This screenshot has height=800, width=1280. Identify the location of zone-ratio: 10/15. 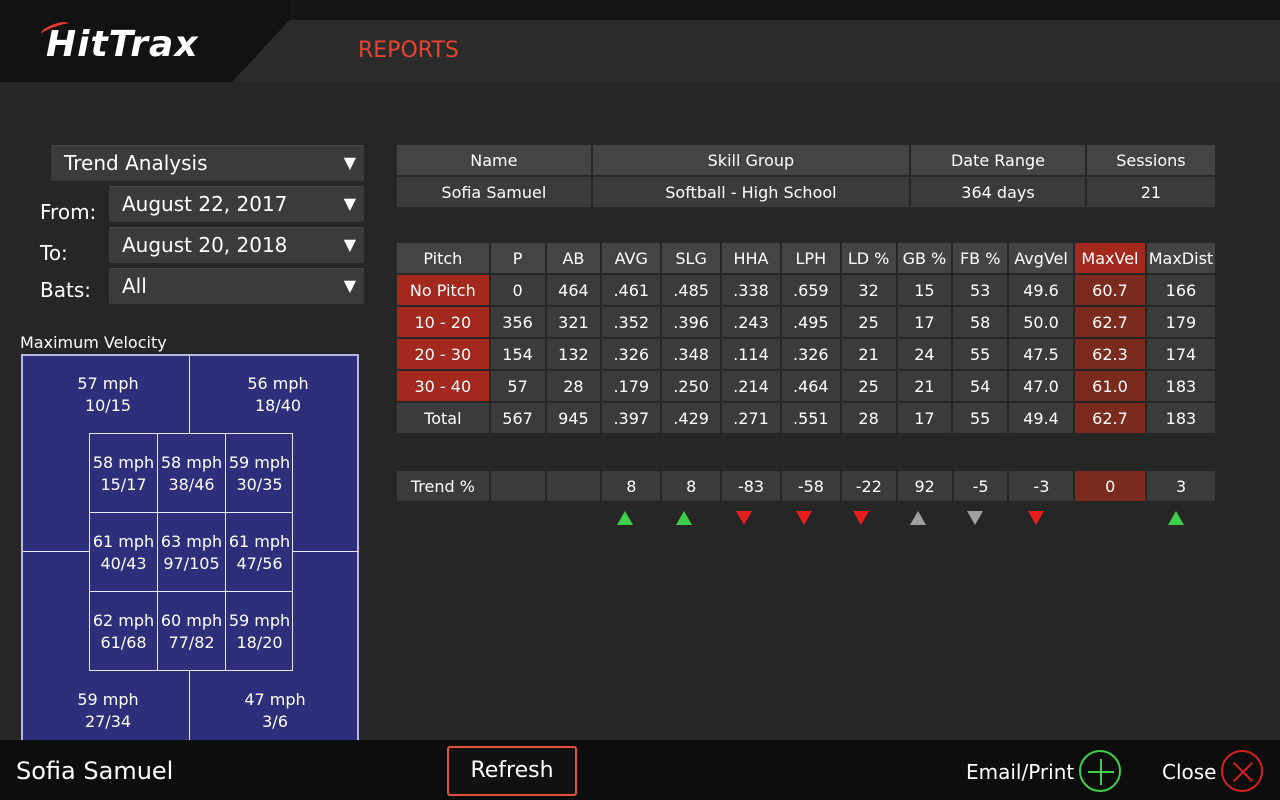
(108, 405).